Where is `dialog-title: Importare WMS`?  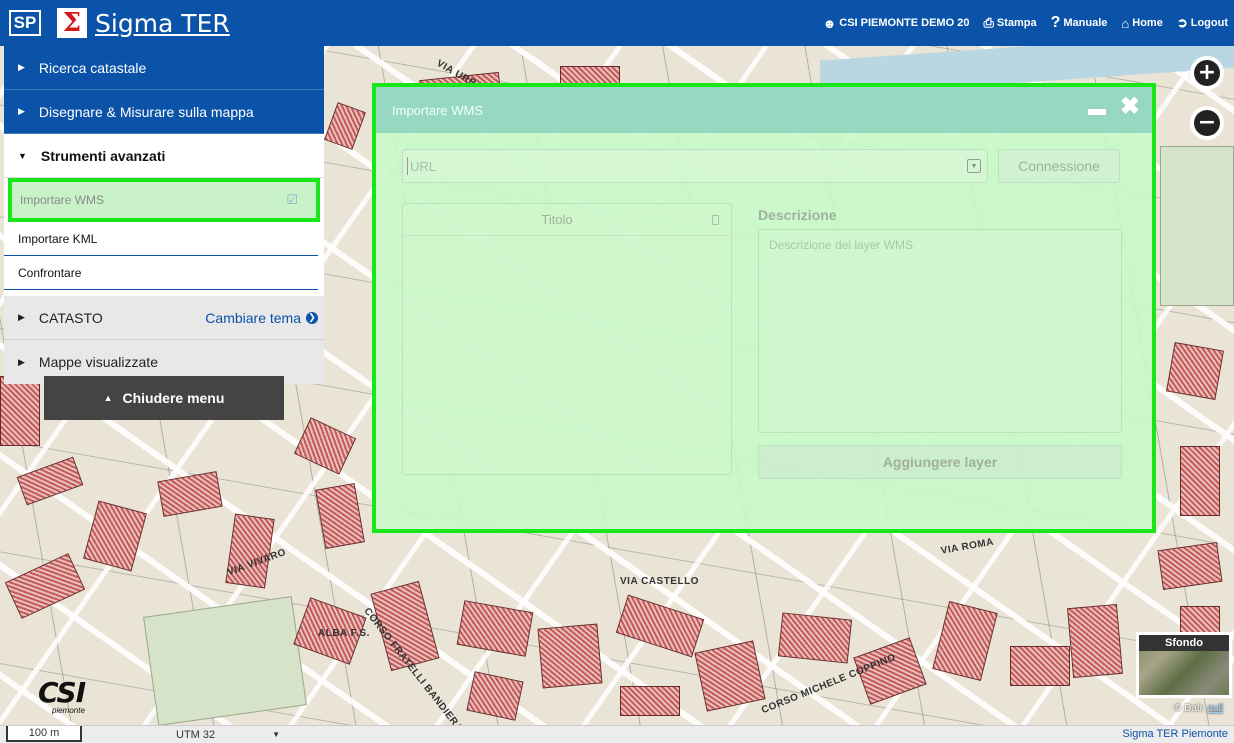 dialog-title: Importare WMS is located at coordinates (438, 110).